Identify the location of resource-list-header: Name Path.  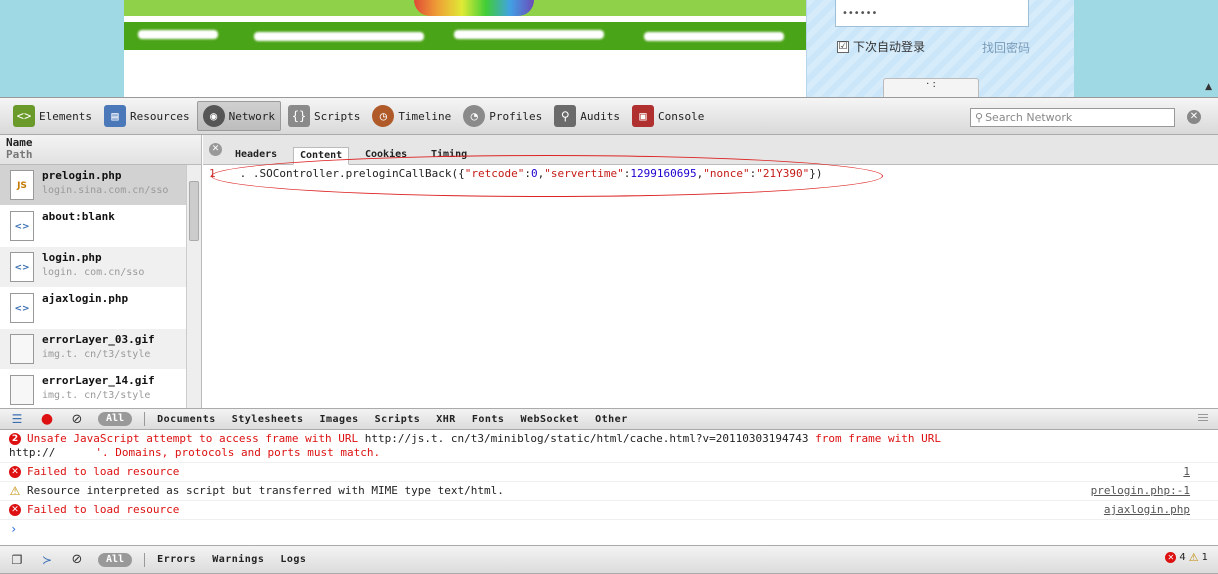
(100, 150).